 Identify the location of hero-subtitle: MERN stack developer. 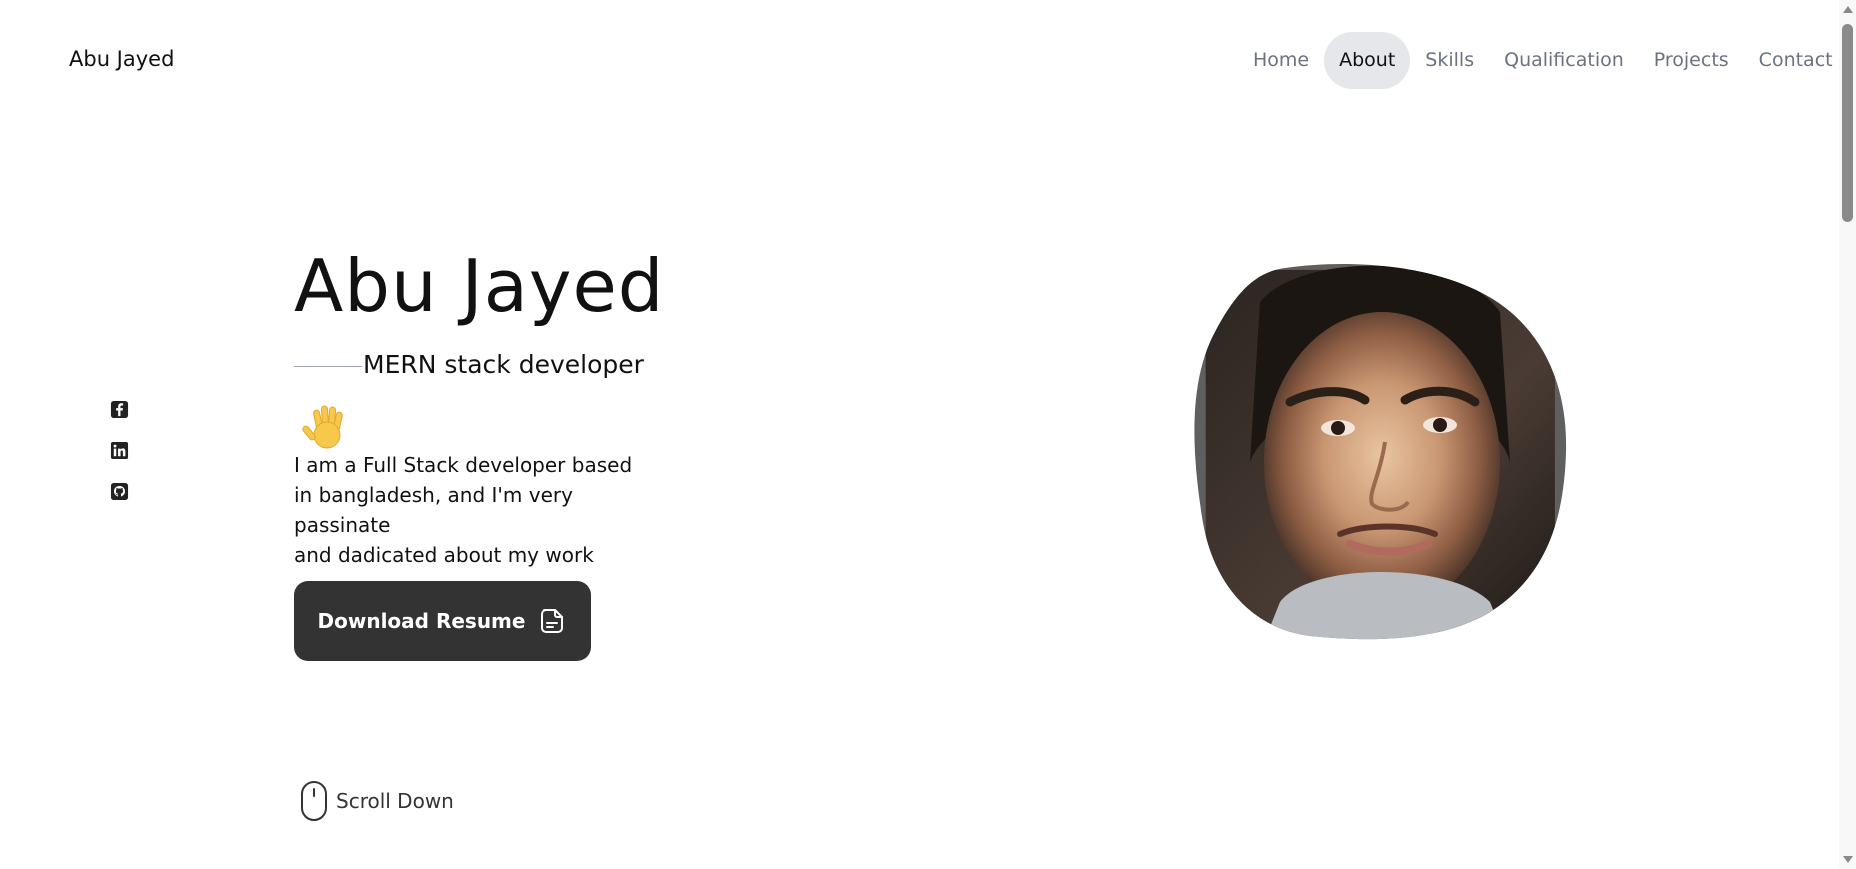
(469, 364).